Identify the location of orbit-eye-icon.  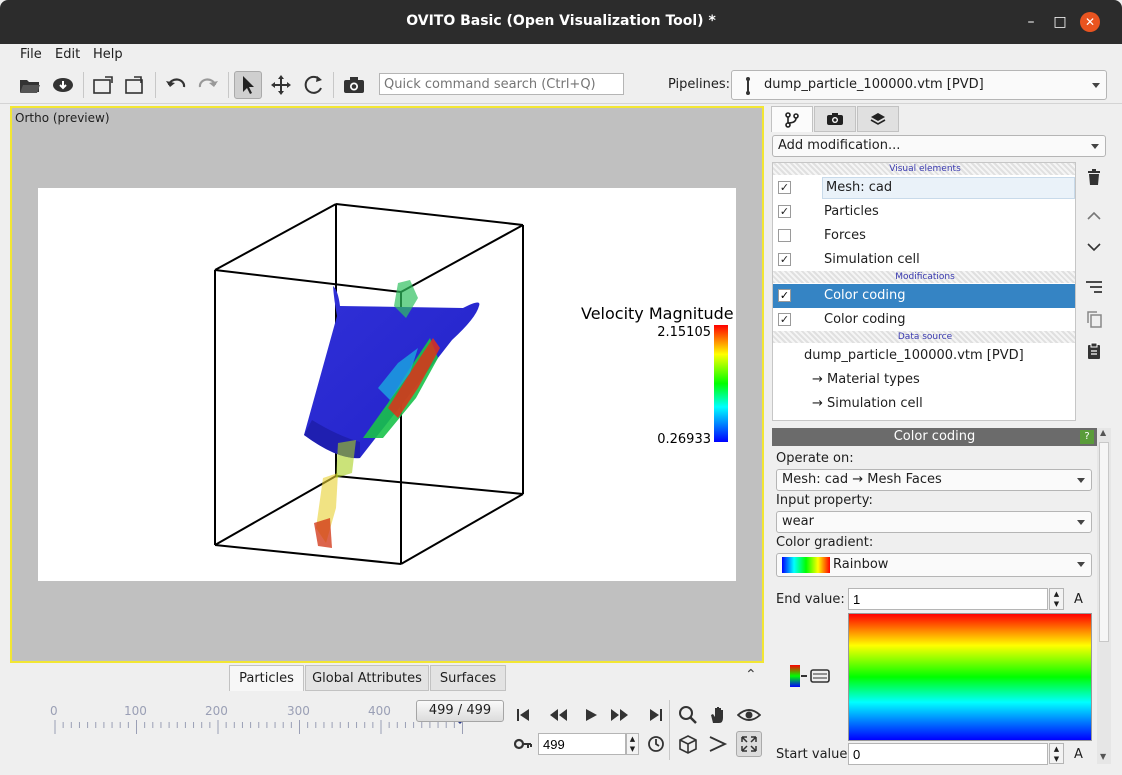
(749, 715).